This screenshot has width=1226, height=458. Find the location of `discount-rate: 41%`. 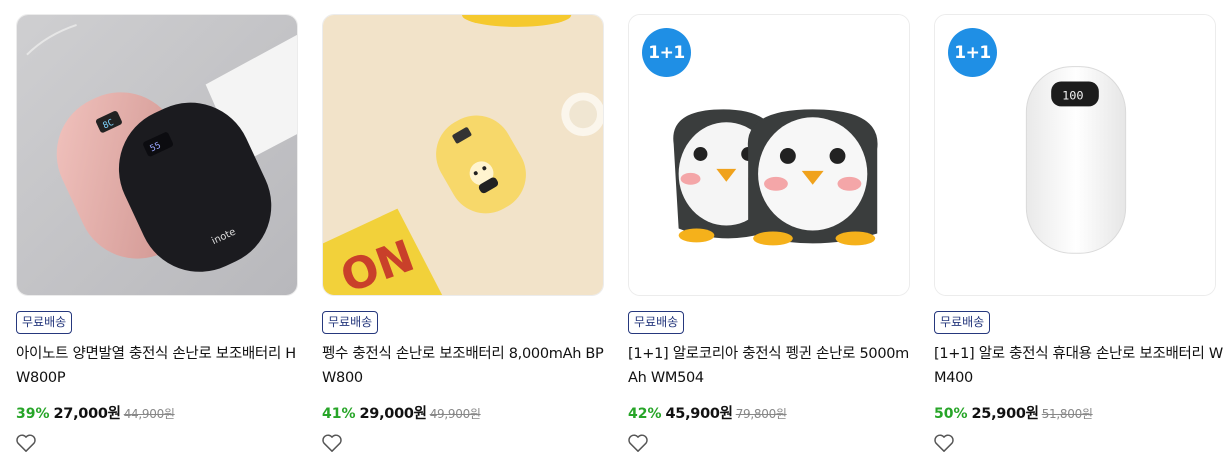

discount-rate: 41% is located at coordinates (339, 414).